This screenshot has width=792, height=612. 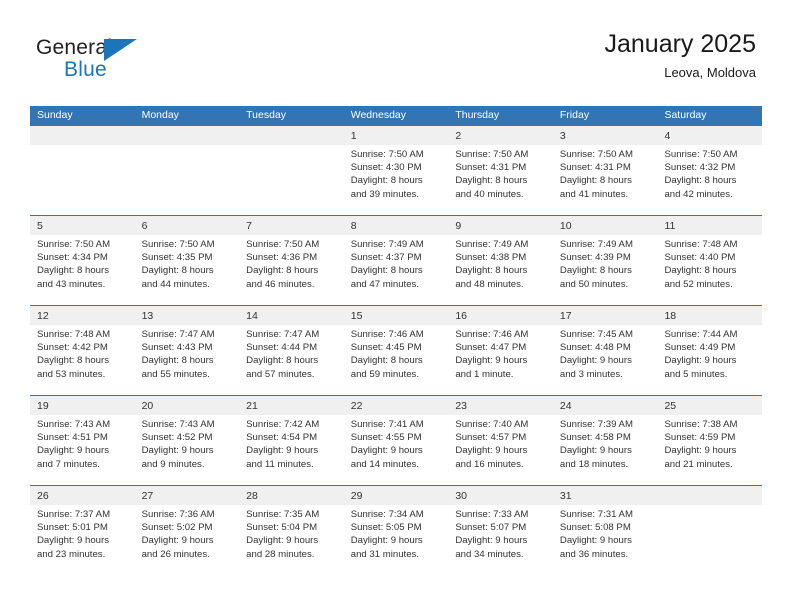 What do you see at coordinates (386, 258) in the screenshot?
I see `sunset-text: Sunset: 4:37 PM` at bounding box center [386, 258].